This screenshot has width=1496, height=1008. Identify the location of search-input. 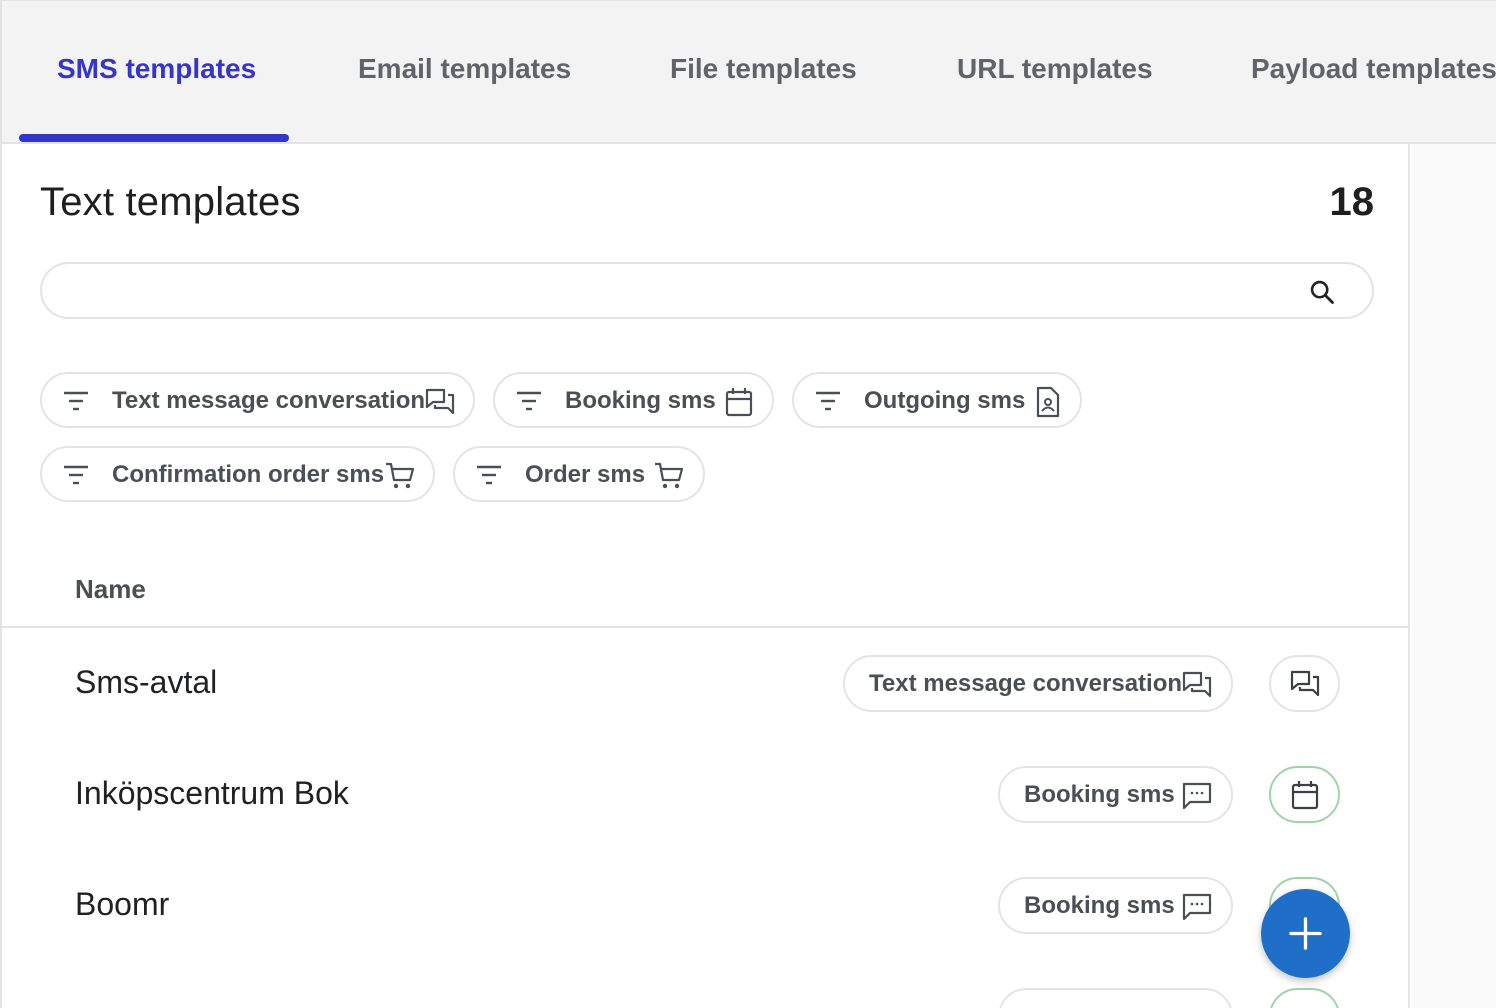
(676, 291).